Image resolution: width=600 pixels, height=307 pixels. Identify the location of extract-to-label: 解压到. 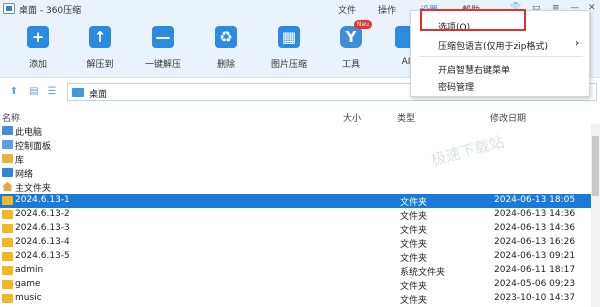
(100, 65).